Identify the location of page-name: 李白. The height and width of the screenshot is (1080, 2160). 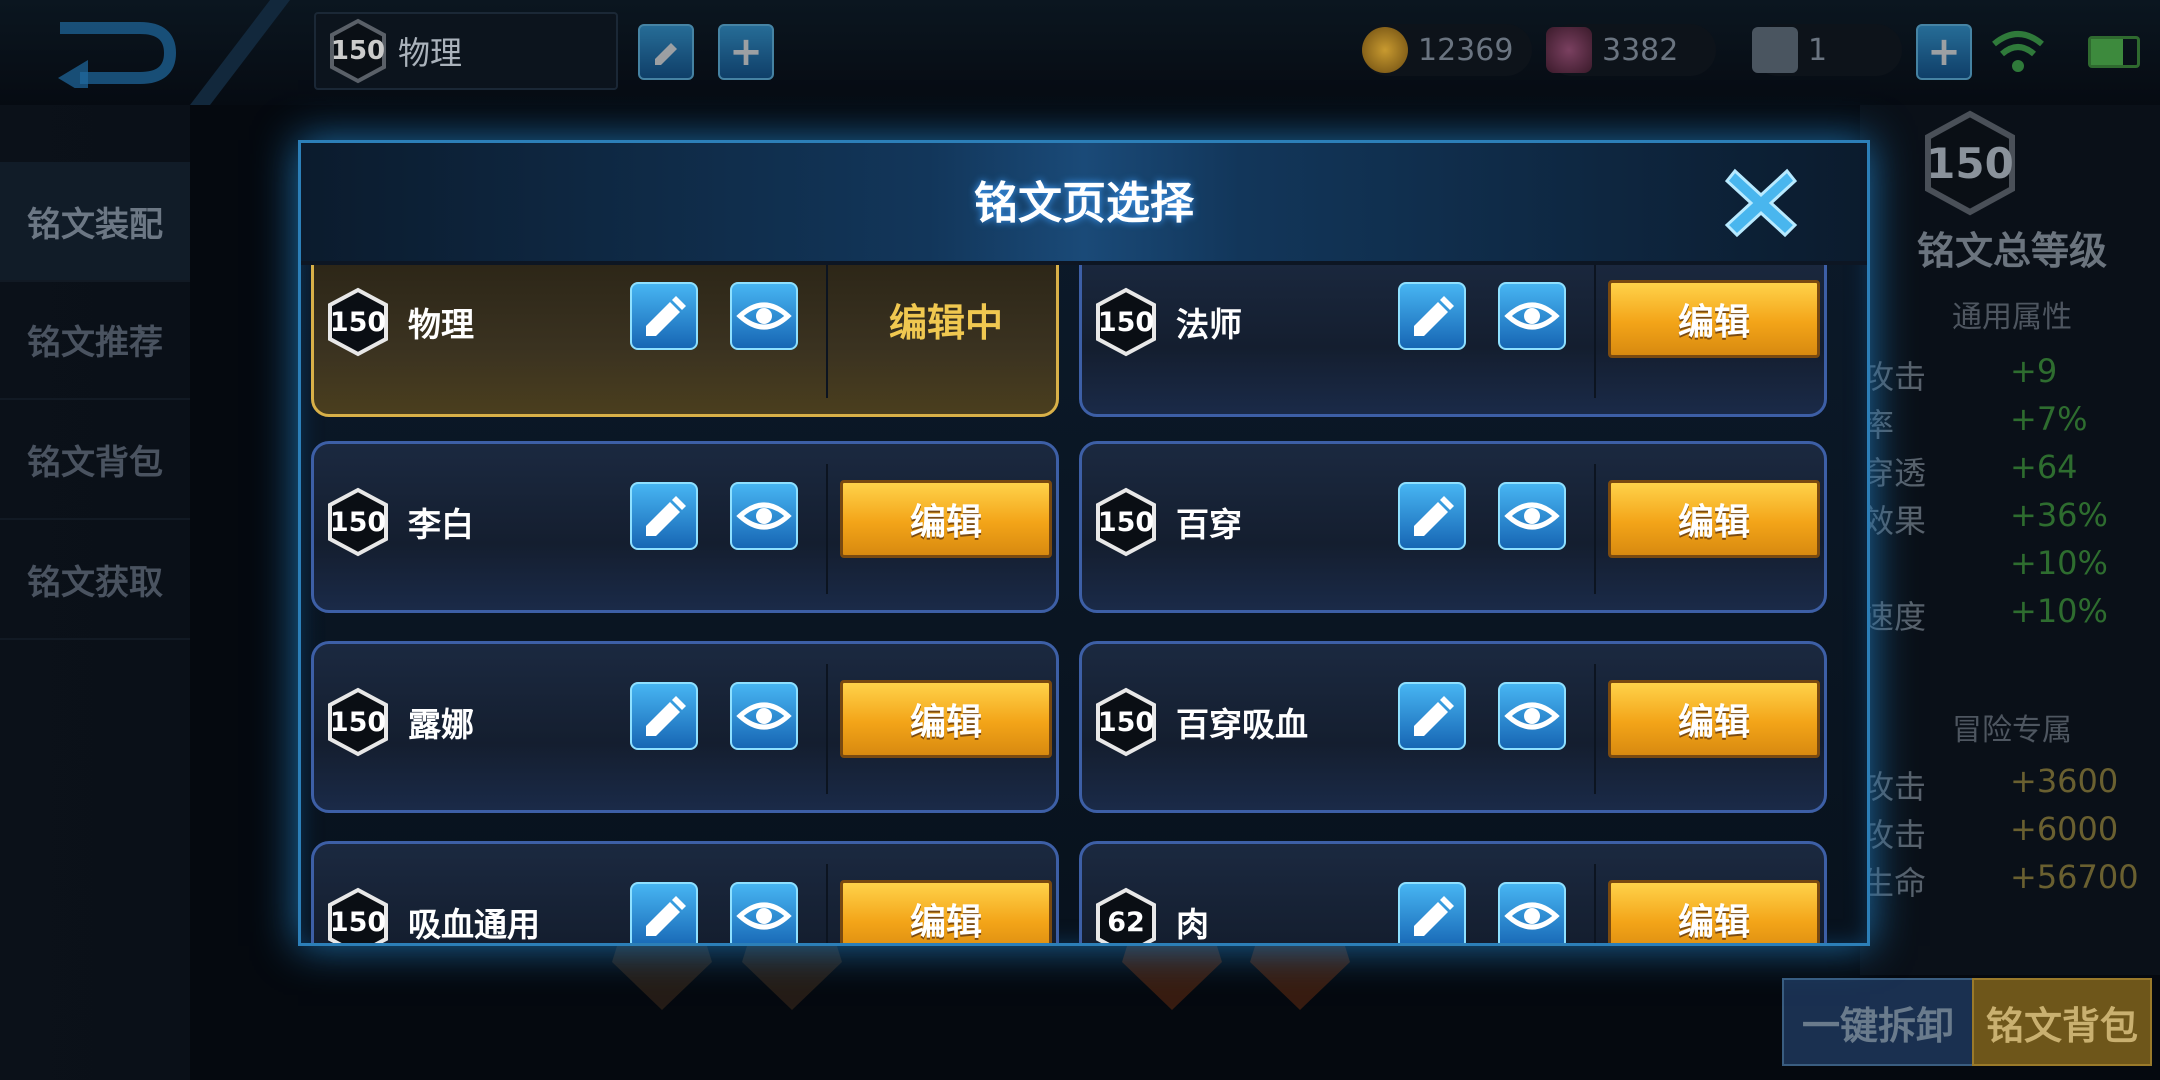
(441, 524).